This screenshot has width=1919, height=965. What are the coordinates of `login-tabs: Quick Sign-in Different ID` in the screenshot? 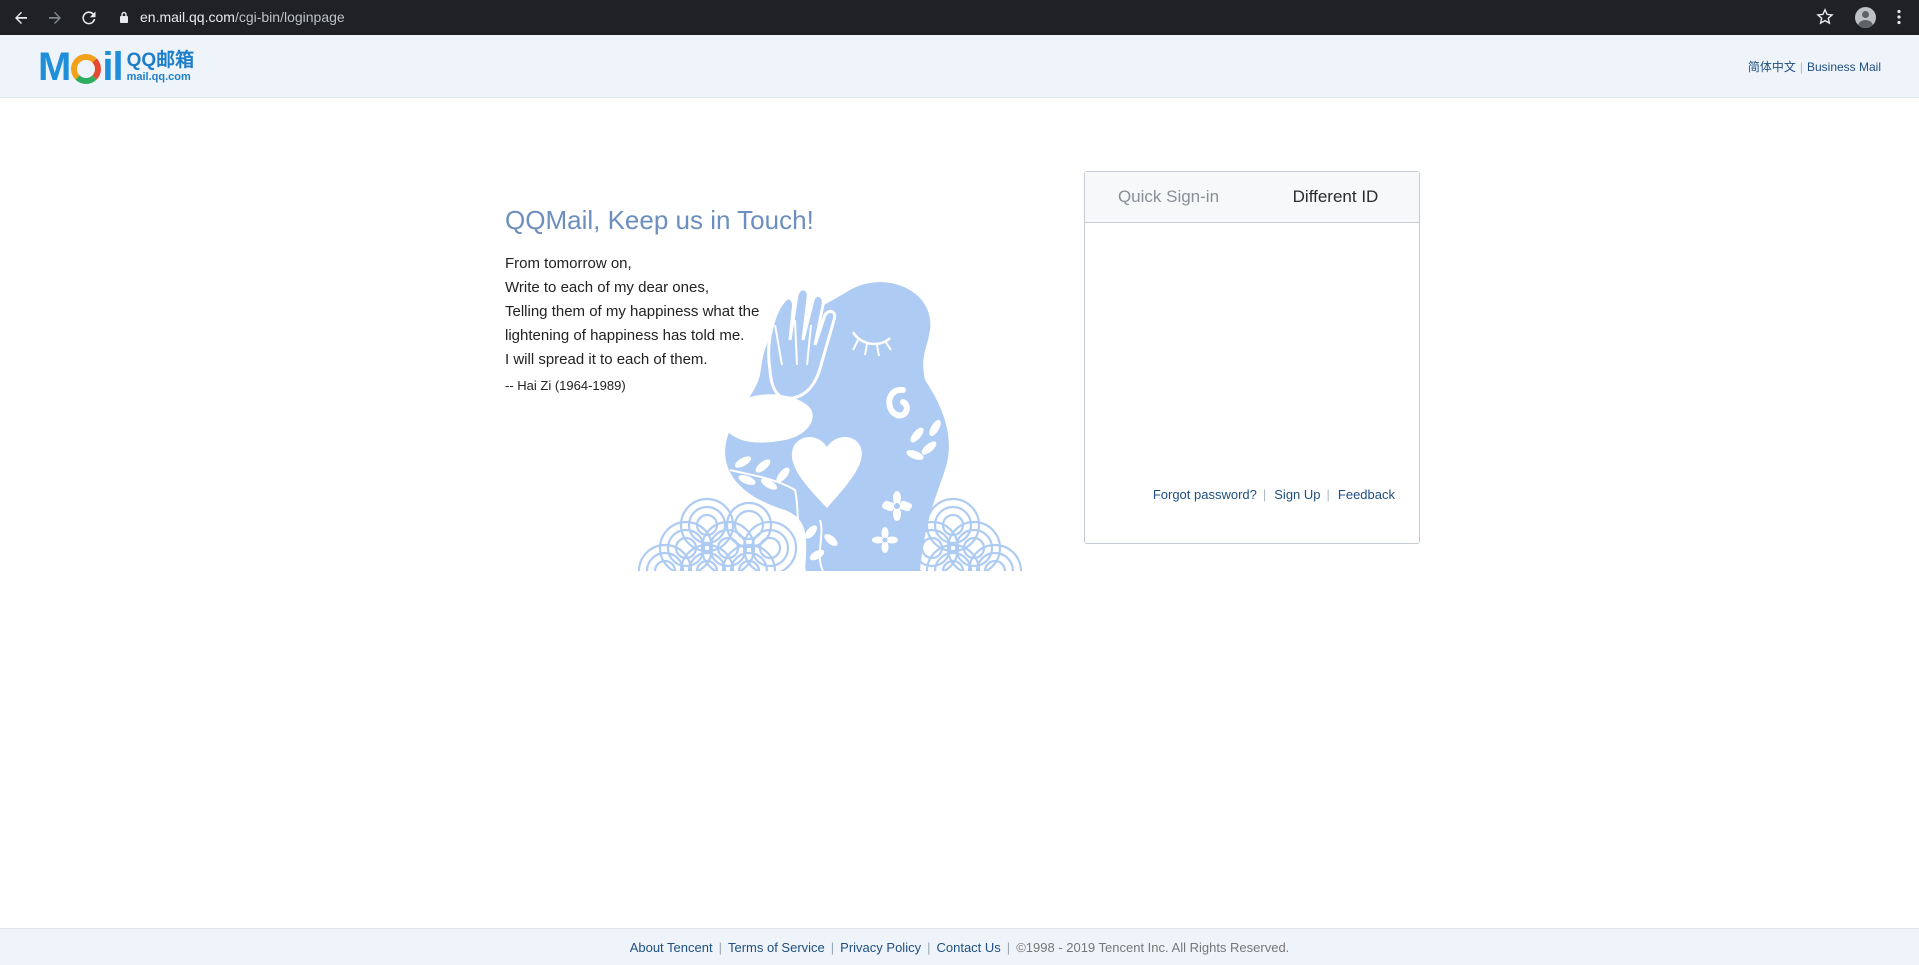 It's located at (1252, 197).